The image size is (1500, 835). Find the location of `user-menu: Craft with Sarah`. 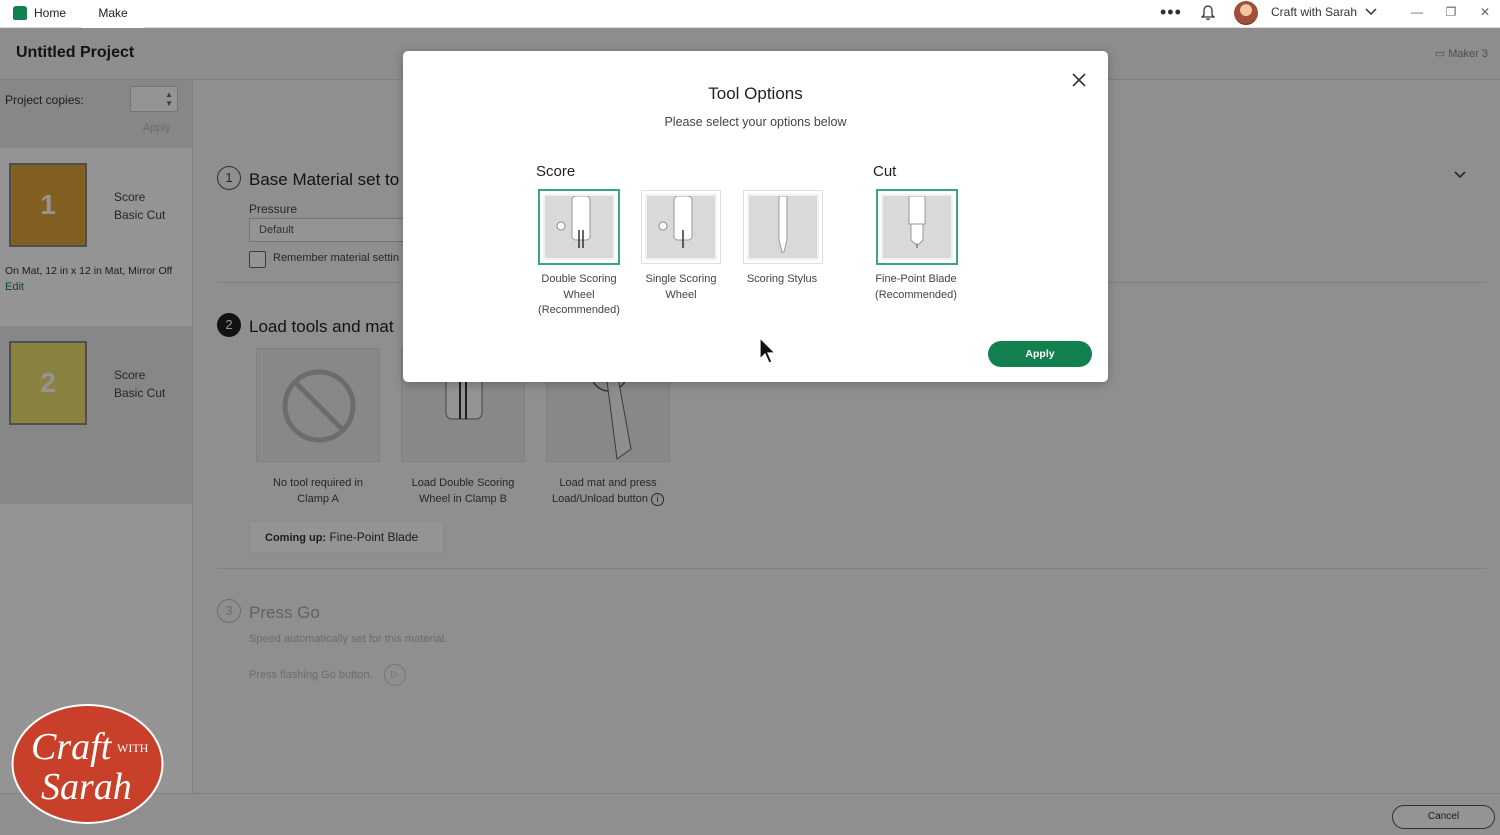

user-menu: Craft with Sarah is located at coordinates (1326, 14).